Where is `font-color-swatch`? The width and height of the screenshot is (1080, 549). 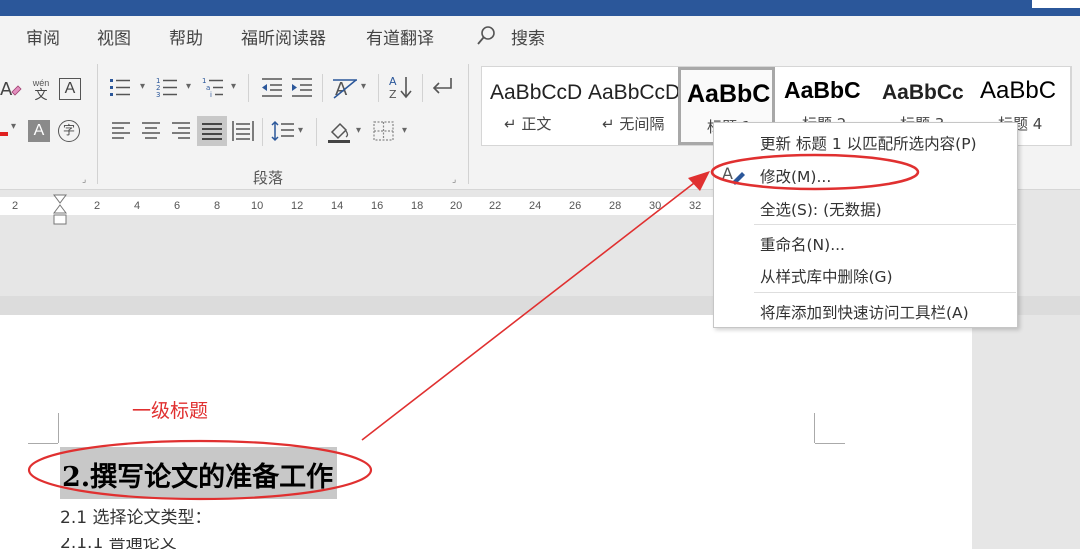 font-color-swatch is located at coordinates (4, 134).